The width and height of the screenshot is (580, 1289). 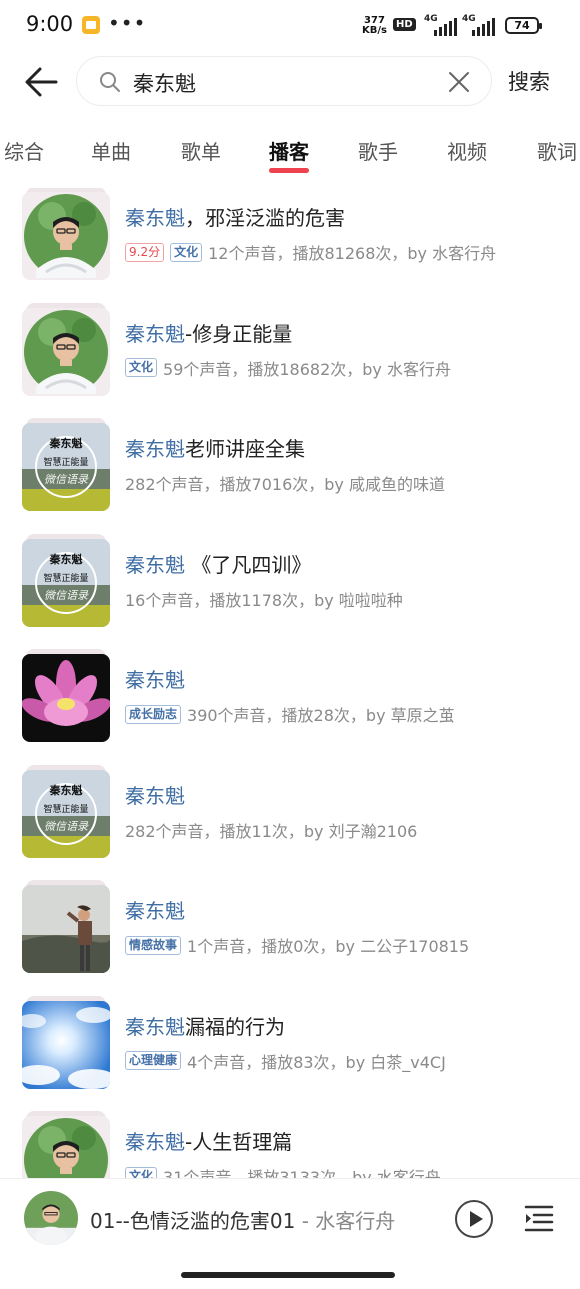 What do you see at coordinates (441, 25) in the screenshot?
I see `signal-icon: 4G` at bounding box center [441, 25].